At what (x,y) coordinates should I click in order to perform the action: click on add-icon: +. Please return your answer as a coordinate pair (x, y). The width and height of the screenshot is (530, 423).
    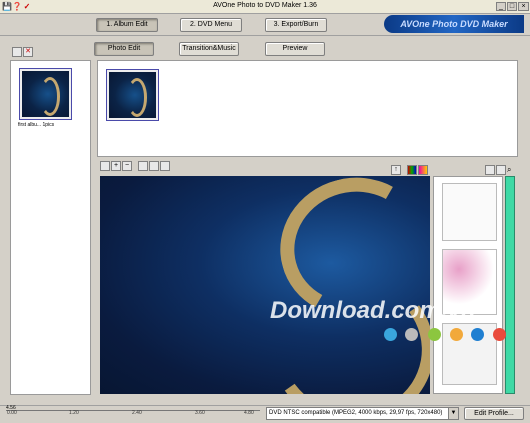
    Looking at the image, I should click on (116, 166).